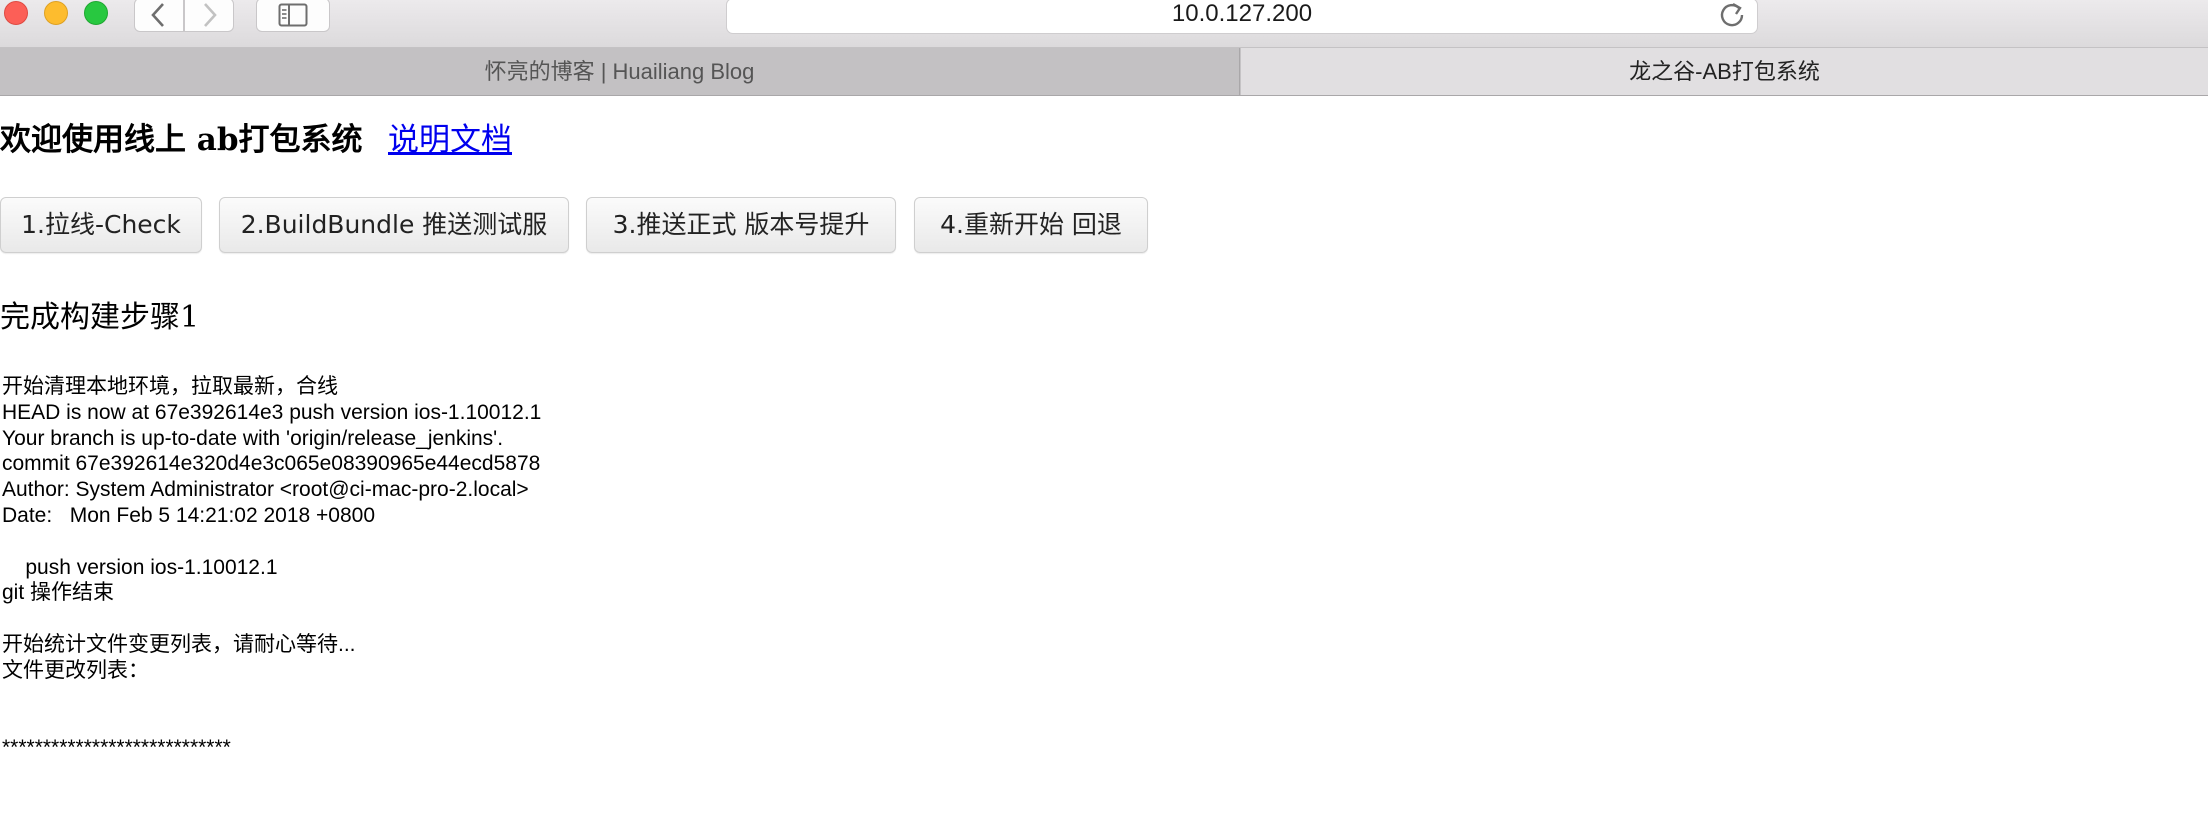  I want to click on zoom-window-button, so click(96, 13).